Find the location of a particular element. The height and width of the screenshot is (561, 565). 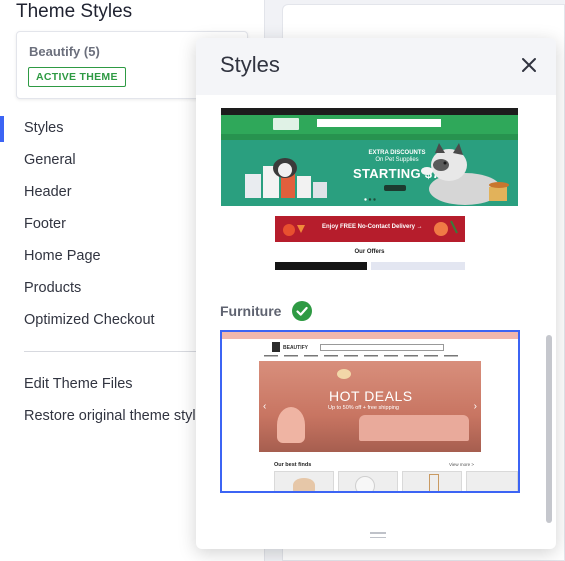

preview-delivery-banner: Enjoy FREE No-Contact Delivery → is located at coordinates (370, 229).